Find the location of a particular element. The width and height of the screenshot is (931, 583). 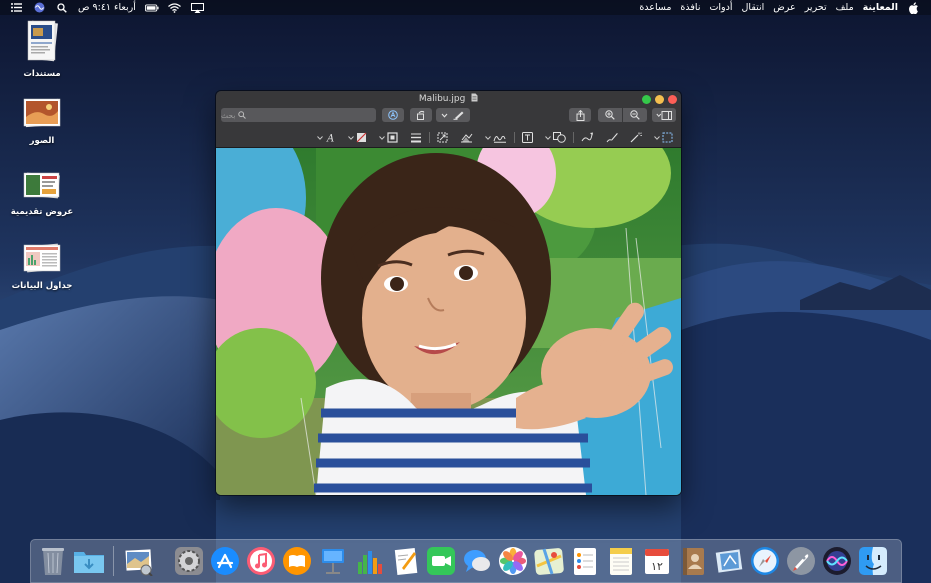

dock-reminders is located at coordinates (585, 561).